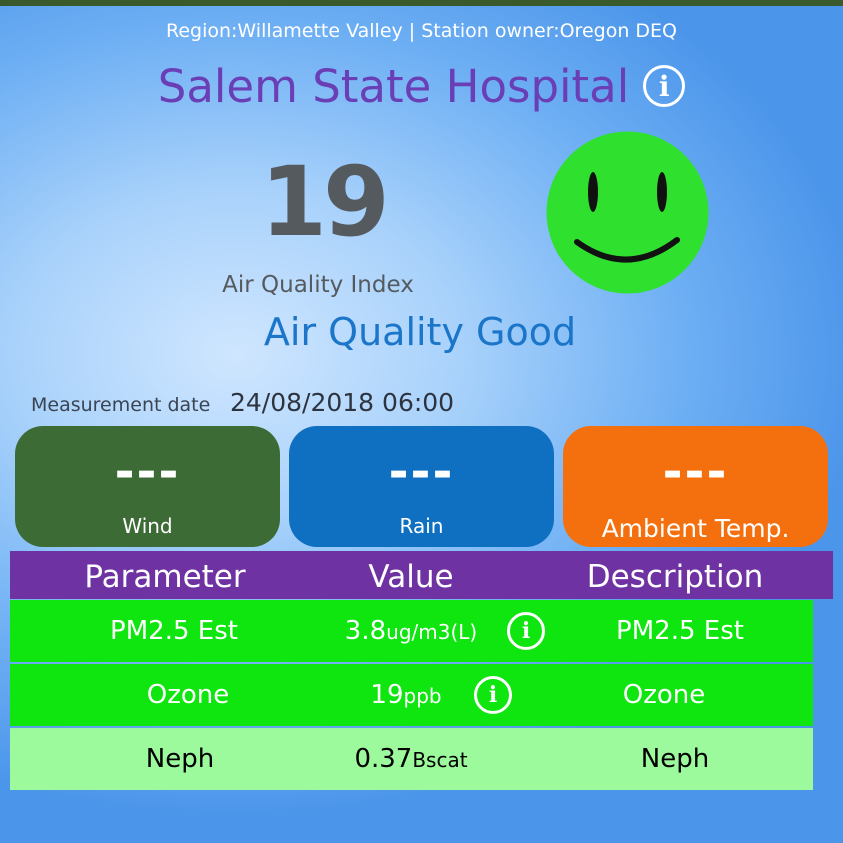  I want to click on measurement-date-value: 24/08/2018 06:00, so click(342, 402).